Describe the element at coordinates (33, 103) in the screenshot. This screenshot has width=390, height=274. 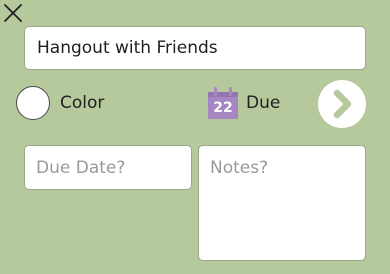
I see `color-radio` at that location.